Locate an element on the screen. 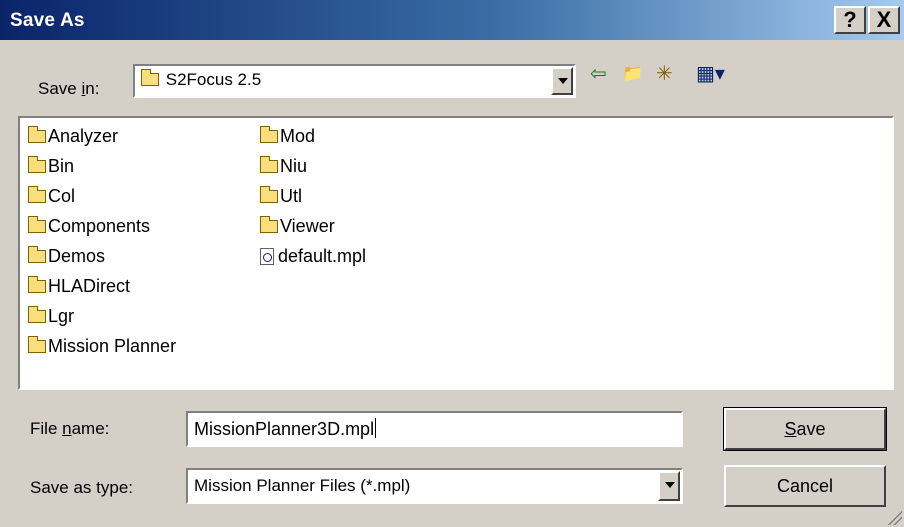  list-item: Niu is located at coordinates (283, 166).